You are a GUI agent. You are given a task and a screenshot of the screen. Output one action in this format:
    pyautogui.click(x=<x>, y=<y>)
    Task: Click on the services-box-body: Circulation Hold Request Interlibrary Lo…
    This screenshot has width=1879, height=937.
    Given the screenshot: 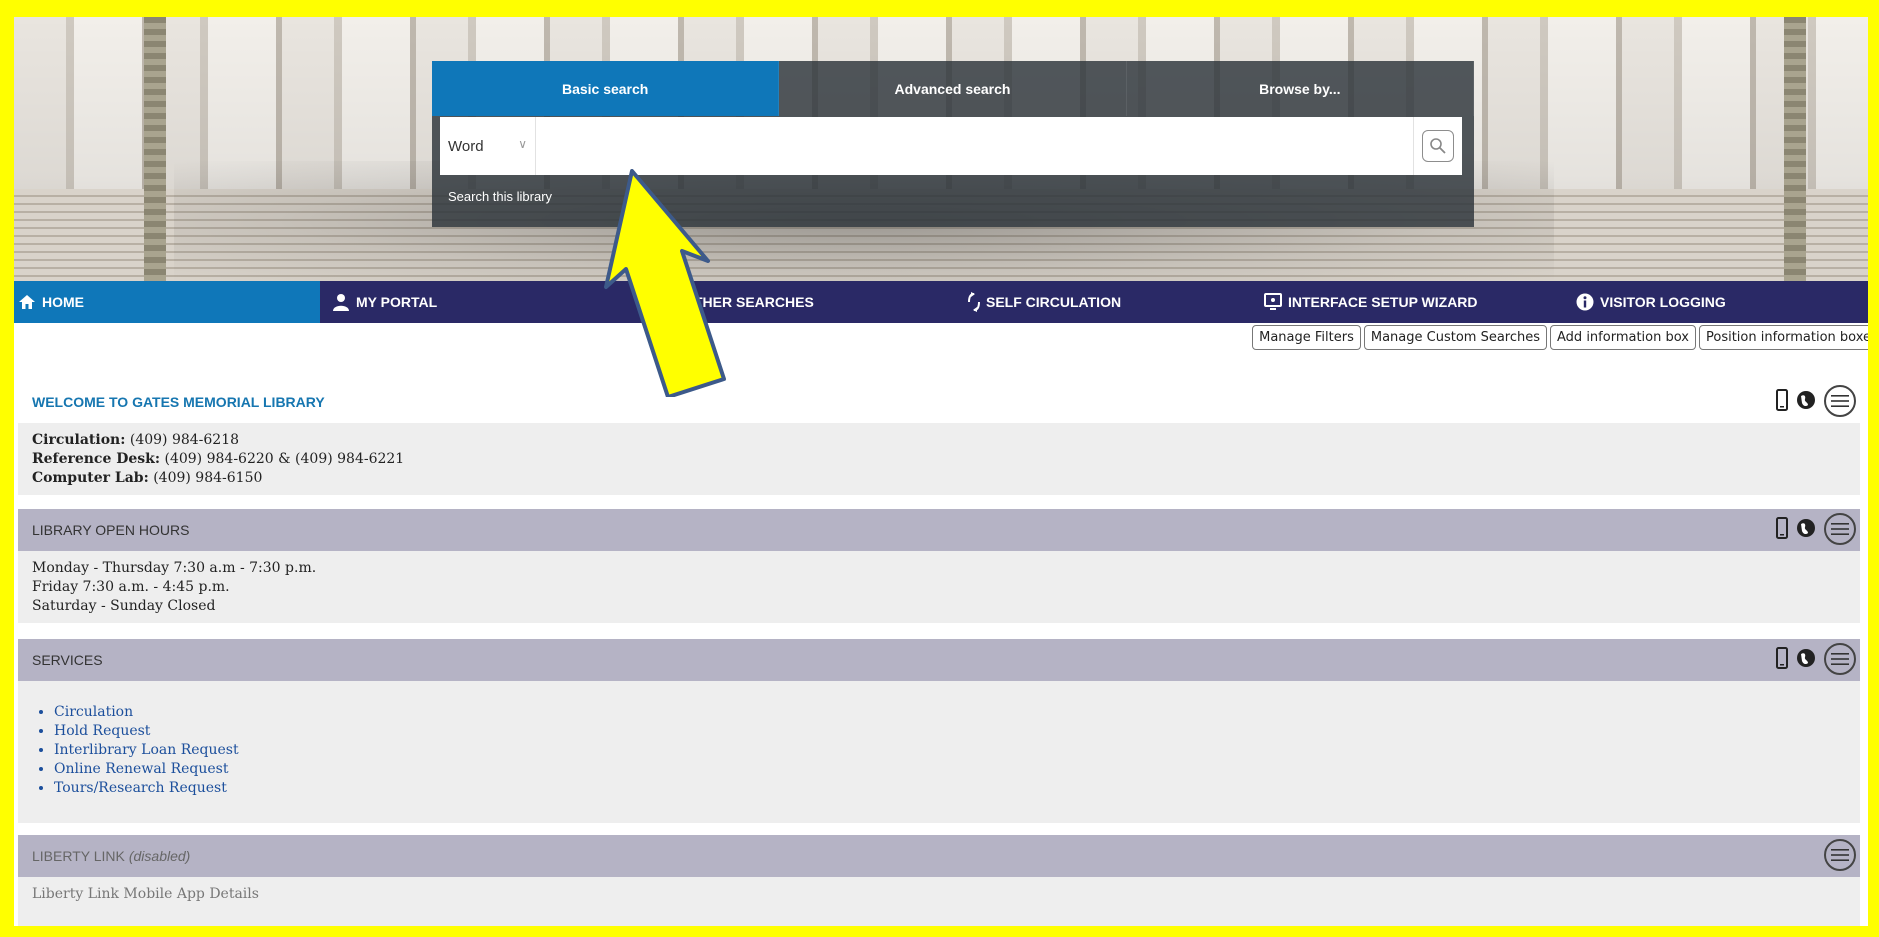 What is the action you would take?
    pyautogui.click(x=939, y=752)
    